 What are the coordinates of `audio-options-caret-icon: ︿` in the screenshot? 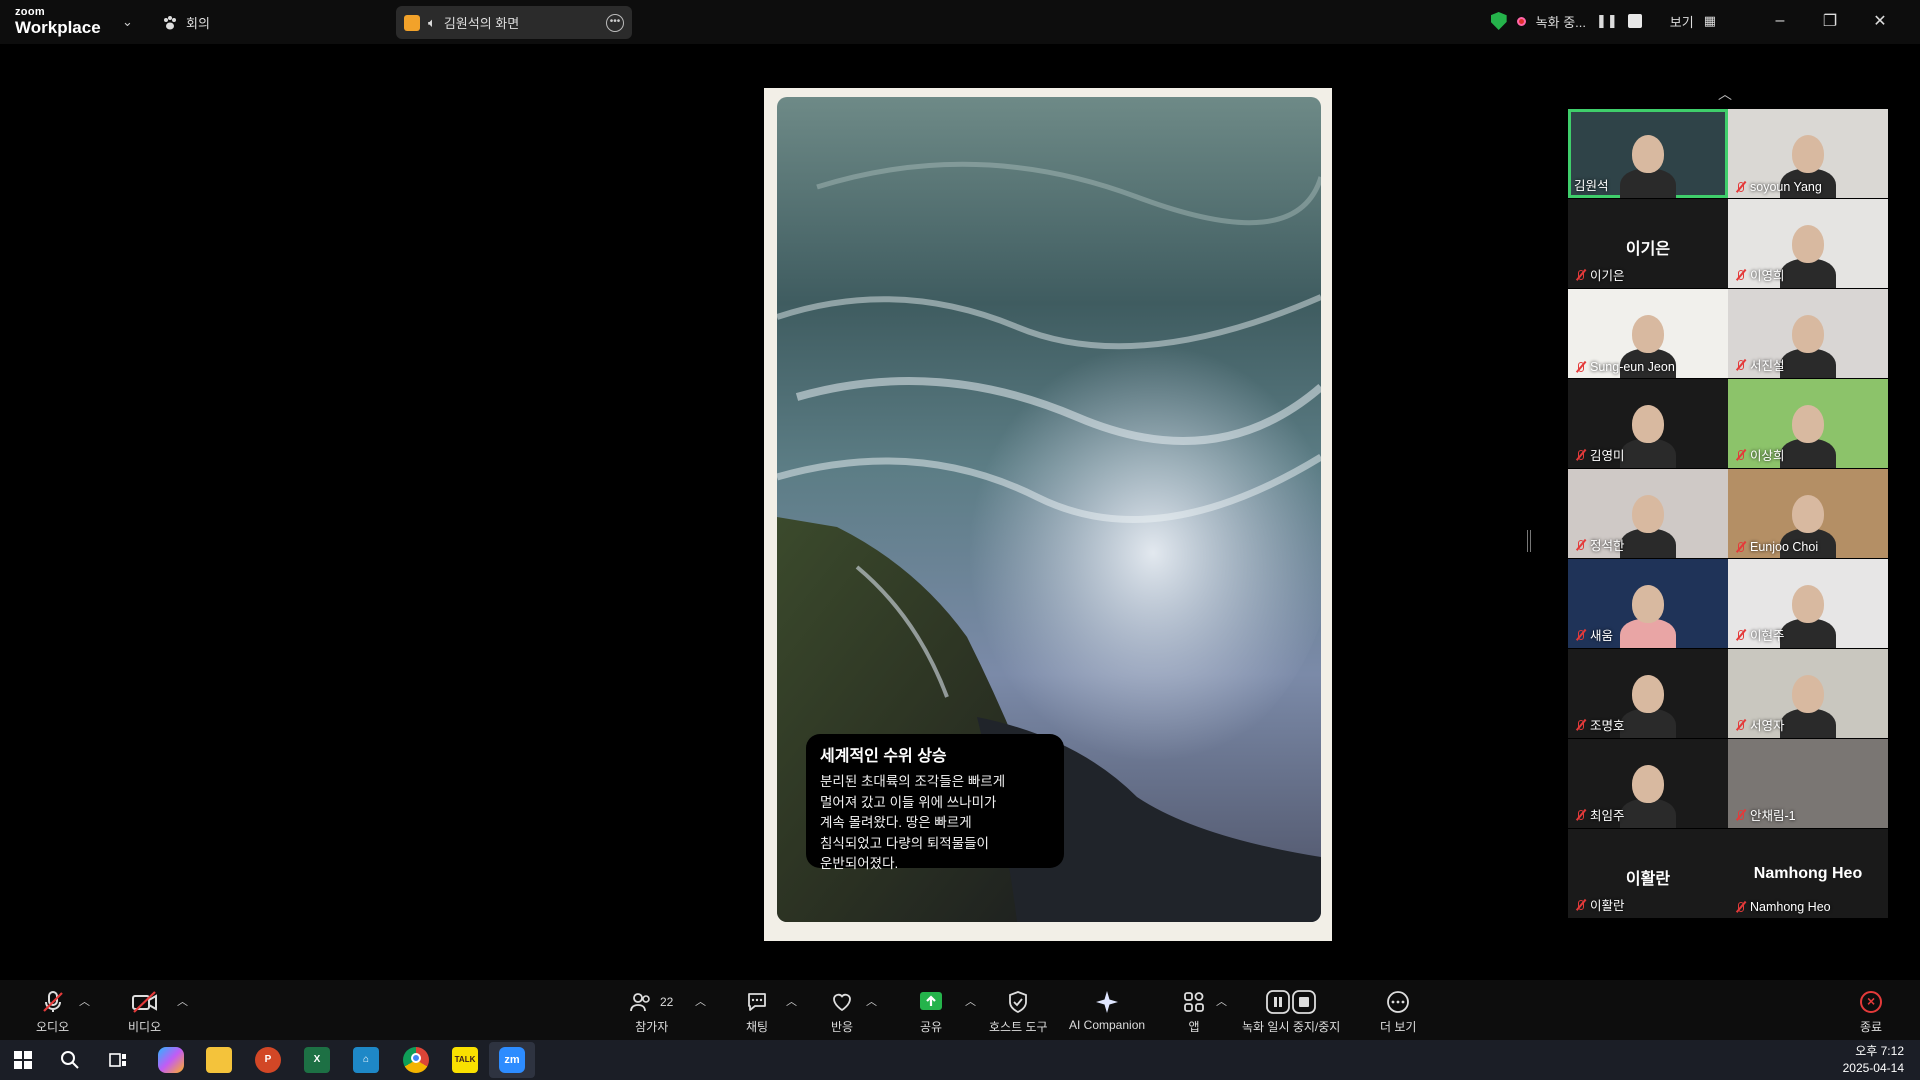 It's located at (84, 1001).